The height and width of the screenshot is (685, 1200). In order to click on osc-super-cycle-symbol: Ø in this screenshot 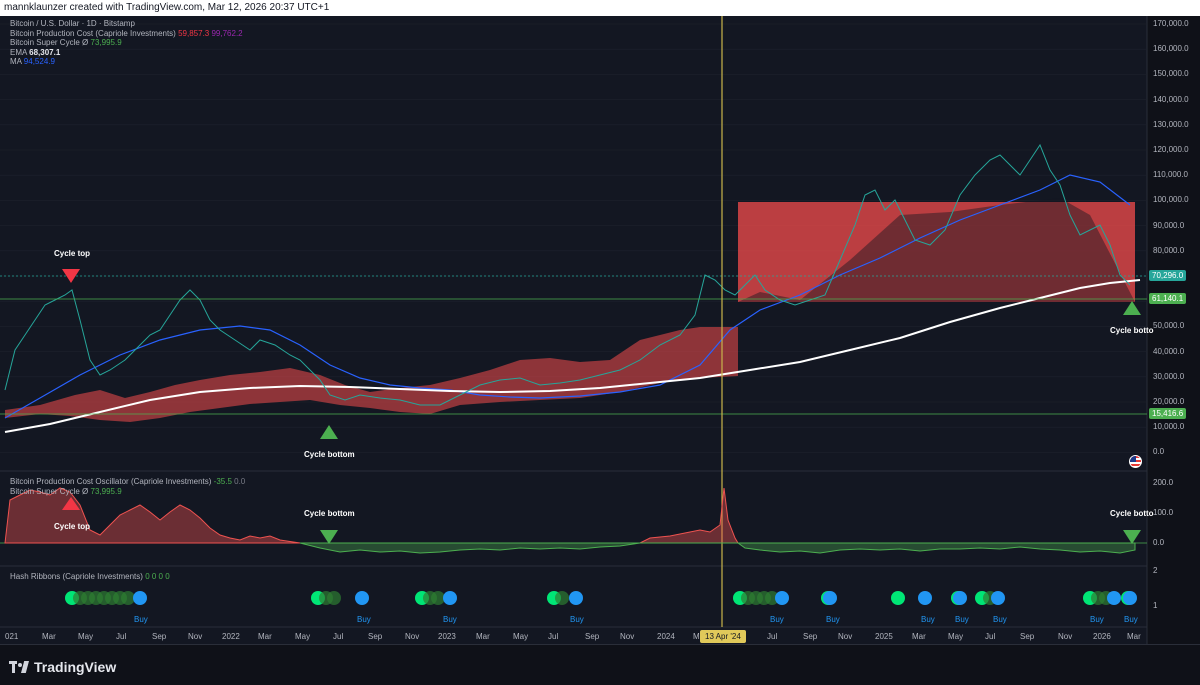, I will do `click(85, 491)`.